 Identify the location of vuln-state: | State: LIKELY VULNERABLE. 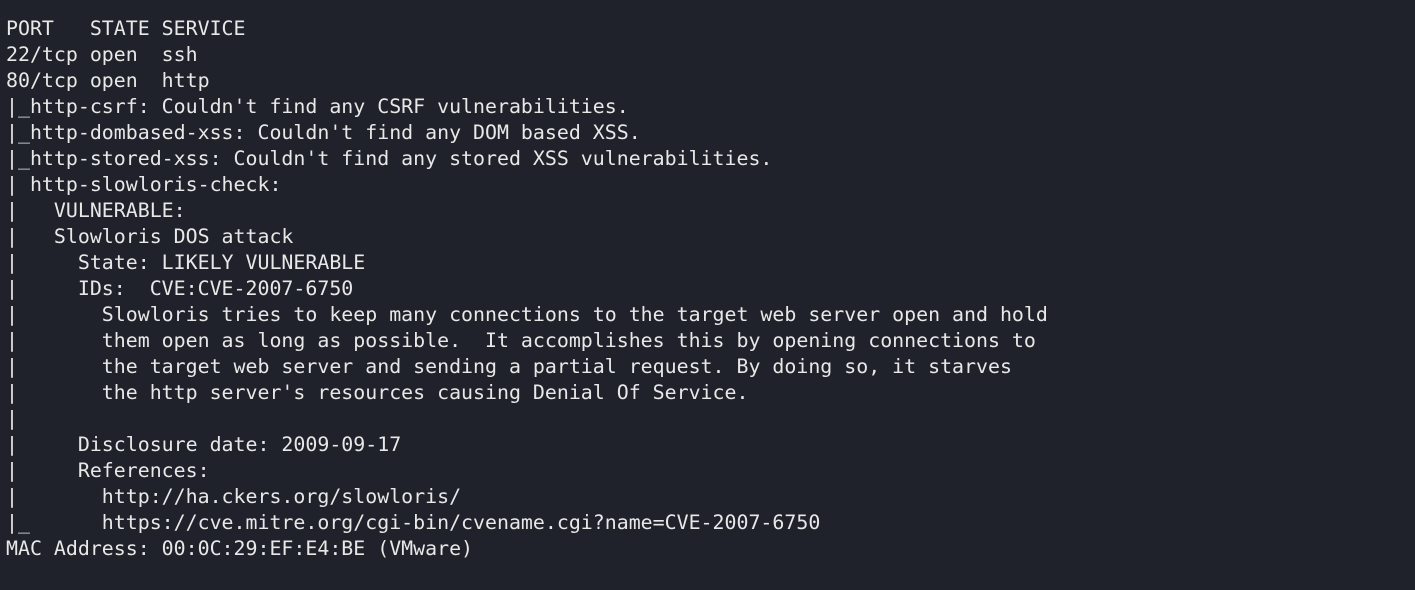
(186, 262).